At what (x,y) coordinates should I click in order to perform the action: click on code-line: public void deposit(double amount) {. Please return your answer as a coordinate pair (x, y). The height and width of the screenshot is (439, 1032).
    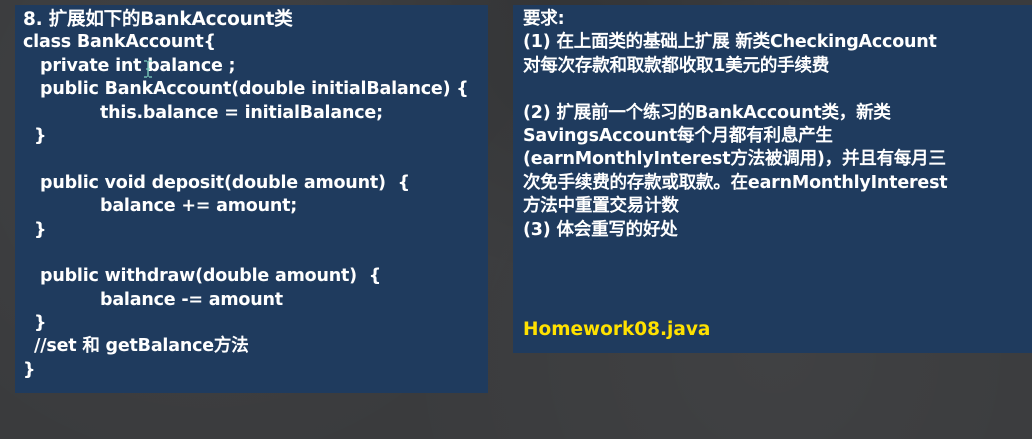
    Looking at the image, I should click on (225, 182).